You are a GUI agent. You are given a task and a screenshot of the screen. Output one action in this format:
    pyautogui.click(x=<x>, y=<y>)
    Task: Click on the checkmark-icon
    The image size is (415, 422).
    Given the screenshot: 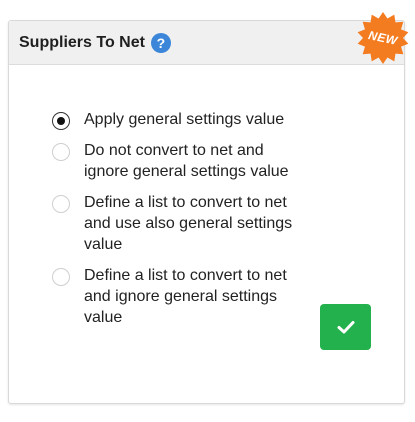 What is the action you would take?
    pyautogui.click(x=345, y=327)
    